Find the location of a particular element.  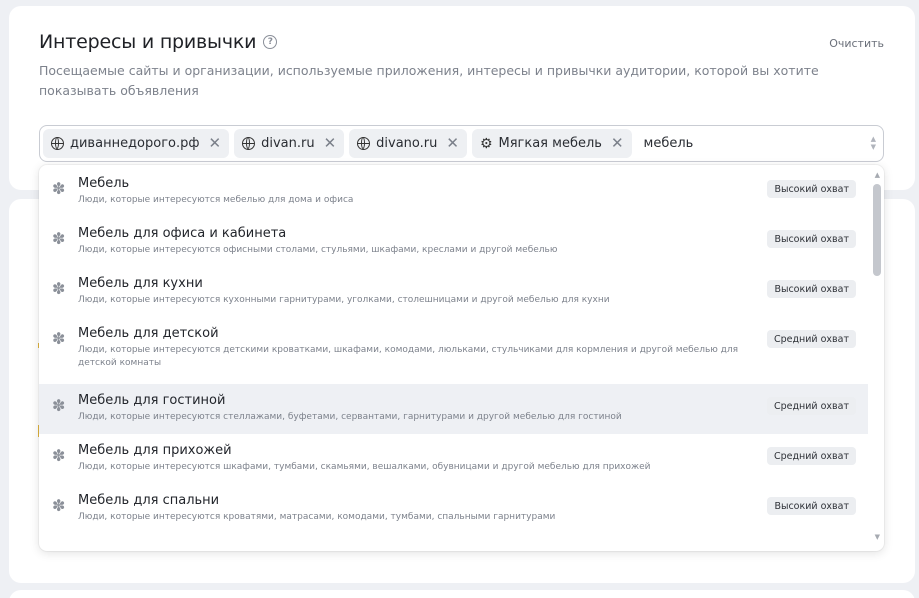

scroll-down-icon: ▼ is located at coordinates (877, 537).